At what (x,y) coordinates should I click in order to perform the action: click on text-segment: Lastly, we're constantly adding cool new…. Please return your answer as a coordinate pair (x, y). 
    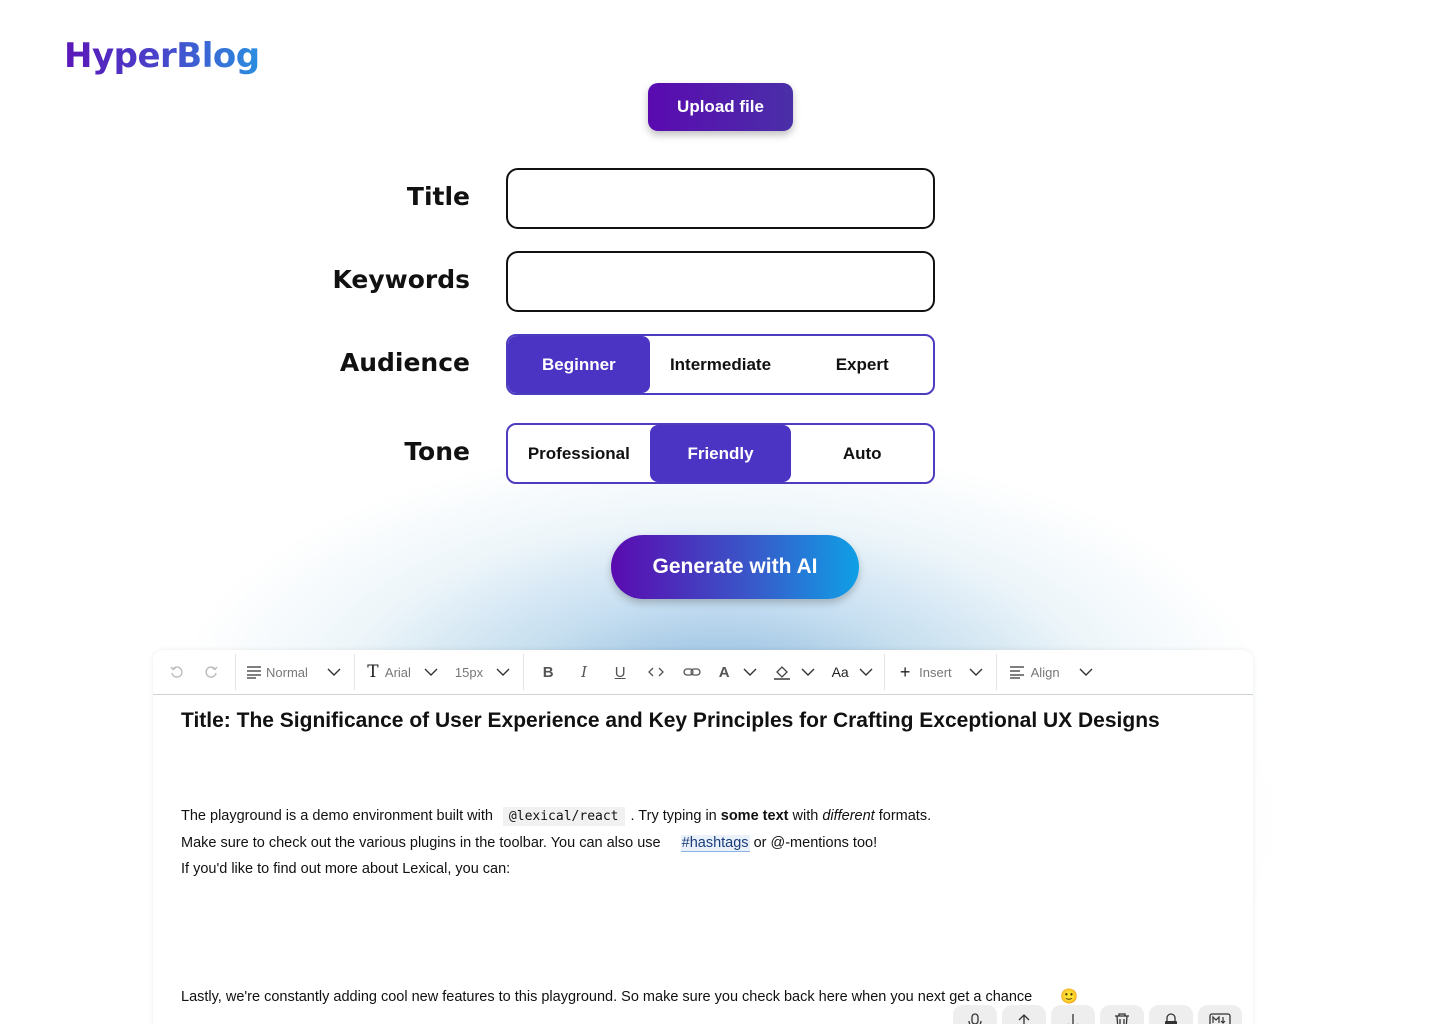
    Looking at the image, I should click on (607, 997).